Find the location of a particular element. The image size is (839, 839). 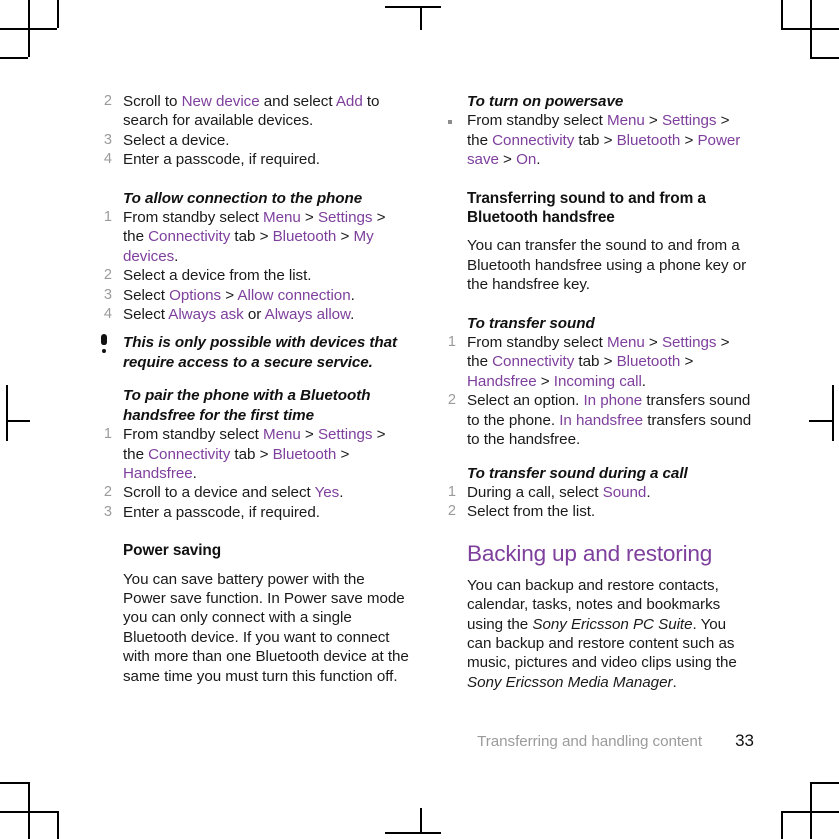

list-item: 2 Select a device from the list. is located at coordinates (252, 275).